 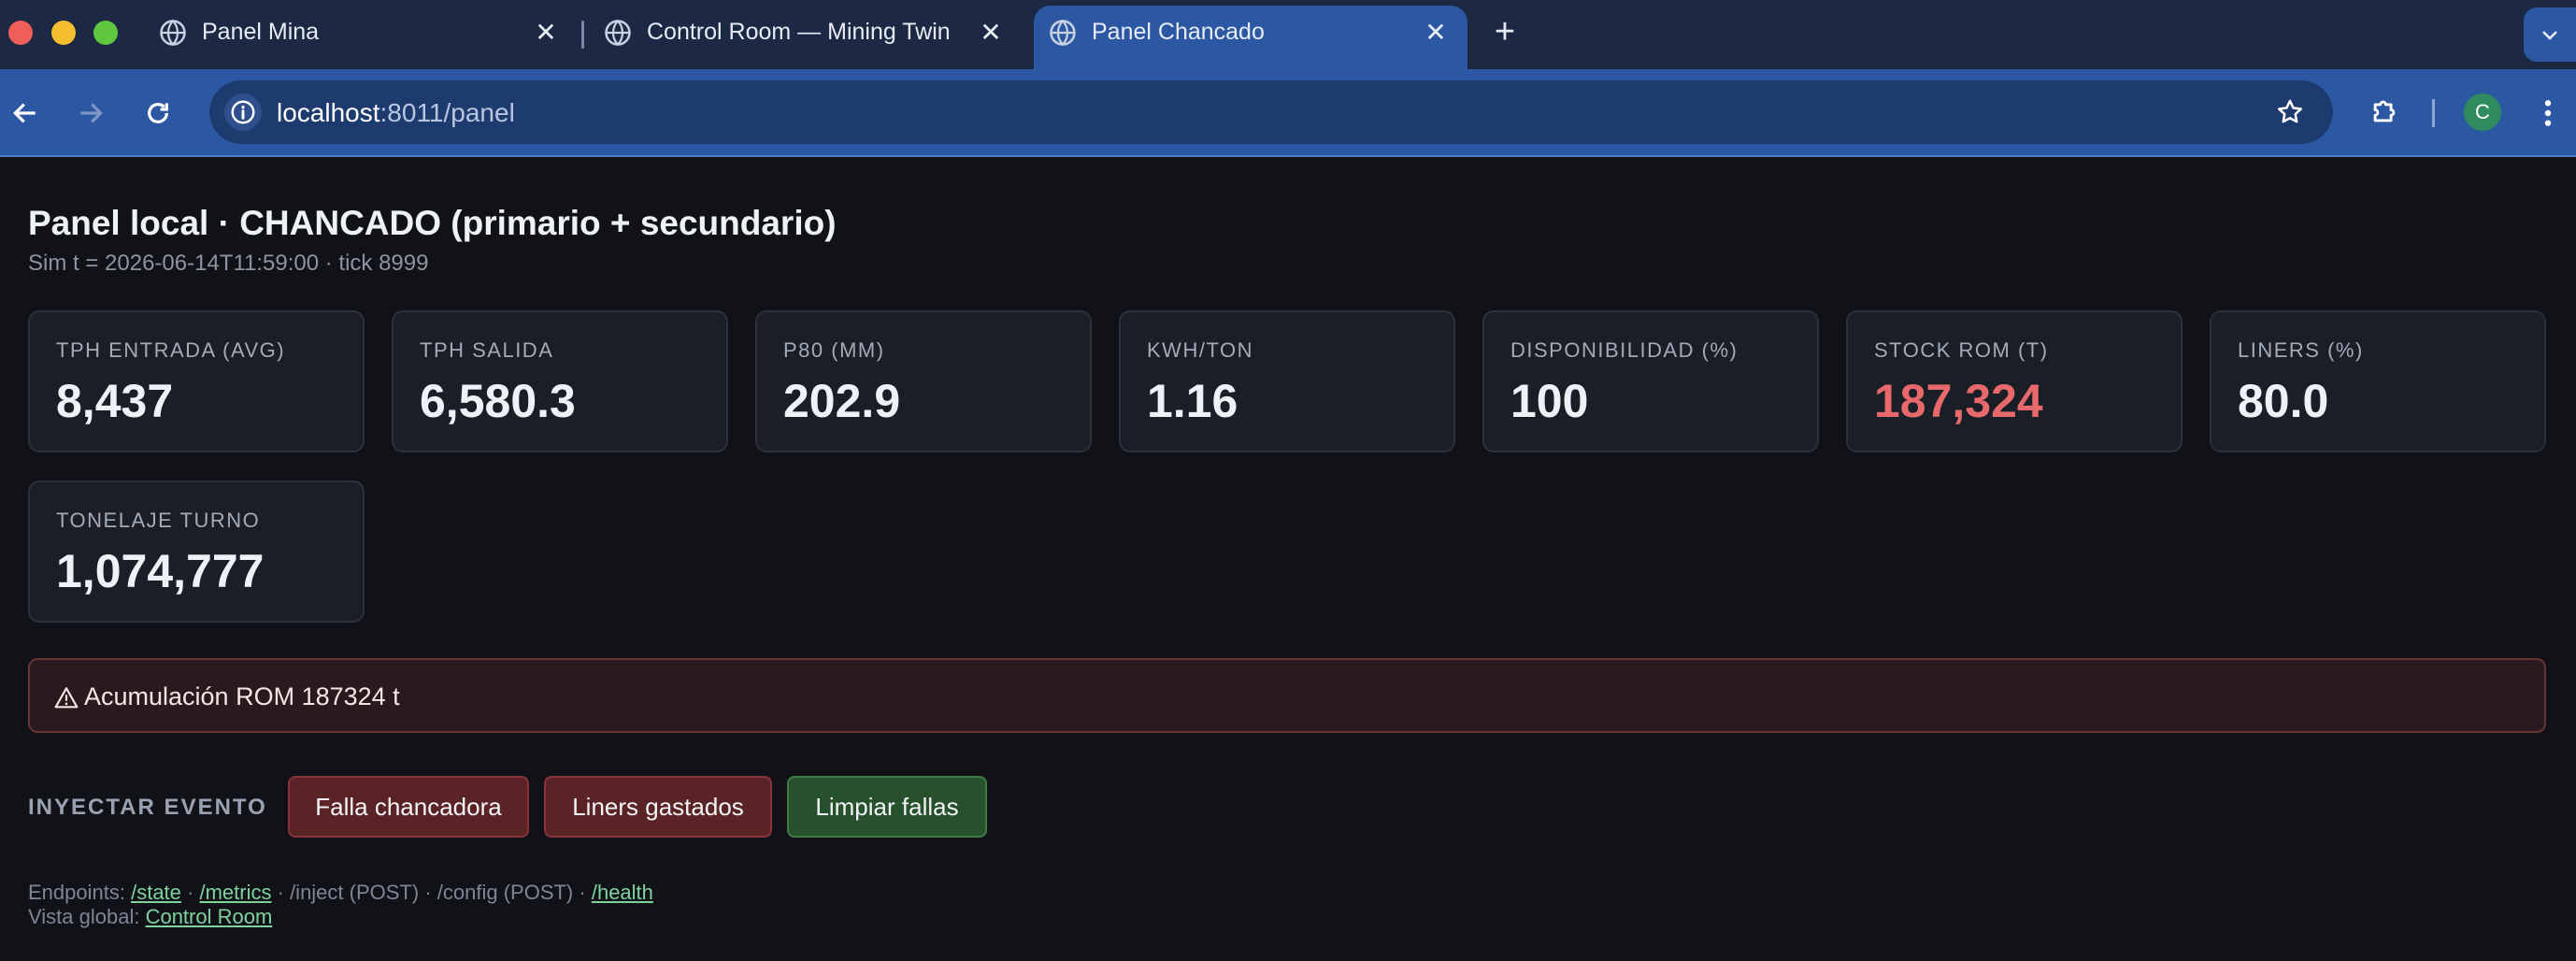 I want to click on global-view-line: Vista global: Control Room, so click(x=150, y=917).